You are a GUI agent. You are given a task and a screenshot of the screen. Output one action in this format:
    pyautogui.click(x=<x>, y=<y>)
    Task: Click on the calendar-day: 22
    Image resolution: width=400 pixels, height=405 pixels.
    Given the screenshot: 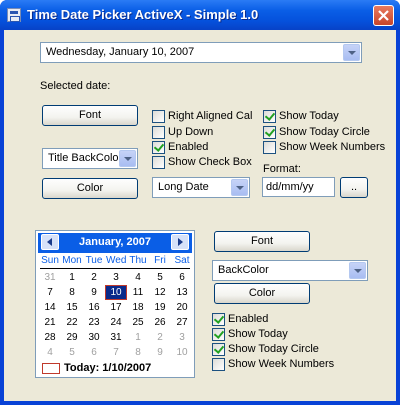 What is the action you would take?
    pyautogui.click(x=72, y=322)
    